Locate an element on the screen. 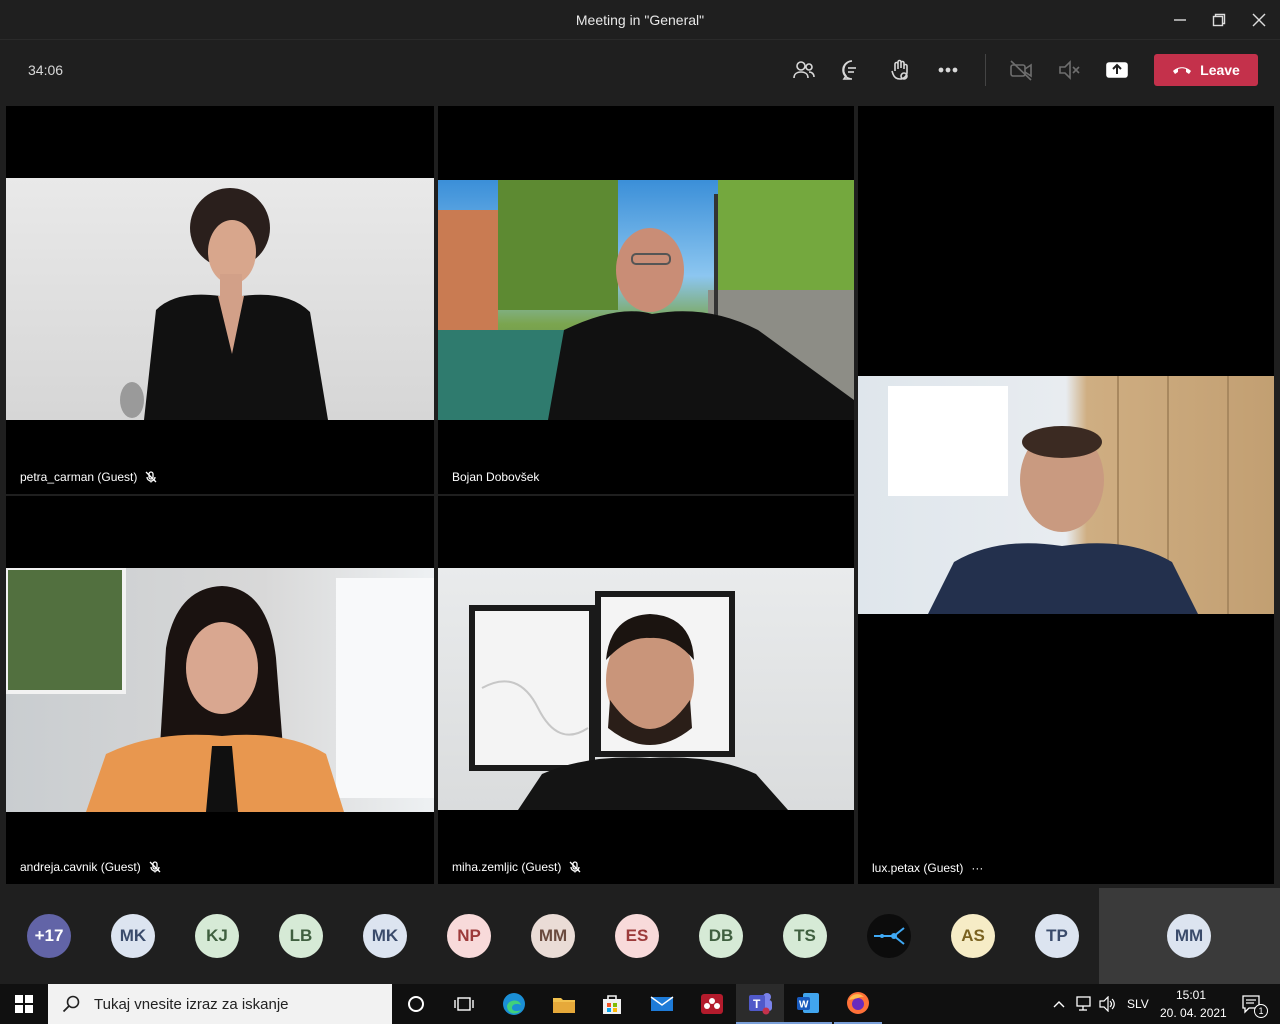 This screenshot has width=1280, height=1024. chat-icon is located at coordinates (849, 70).